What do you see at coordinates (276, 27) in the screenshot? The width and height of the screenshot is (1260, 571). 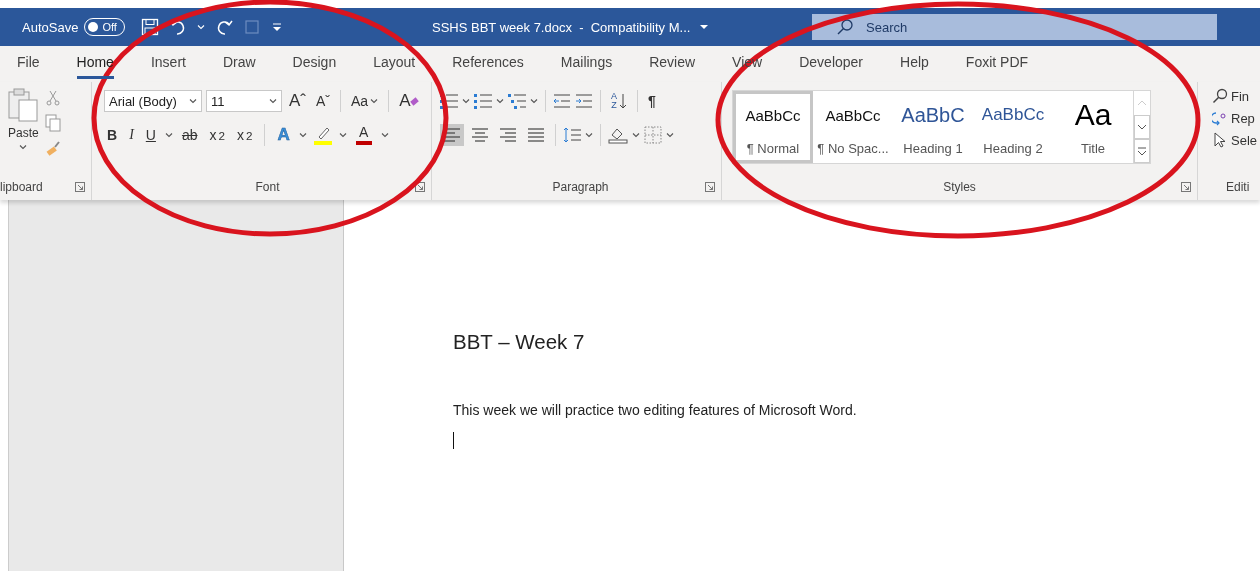 I see `customize-icon` at bounding box center [276, 27].